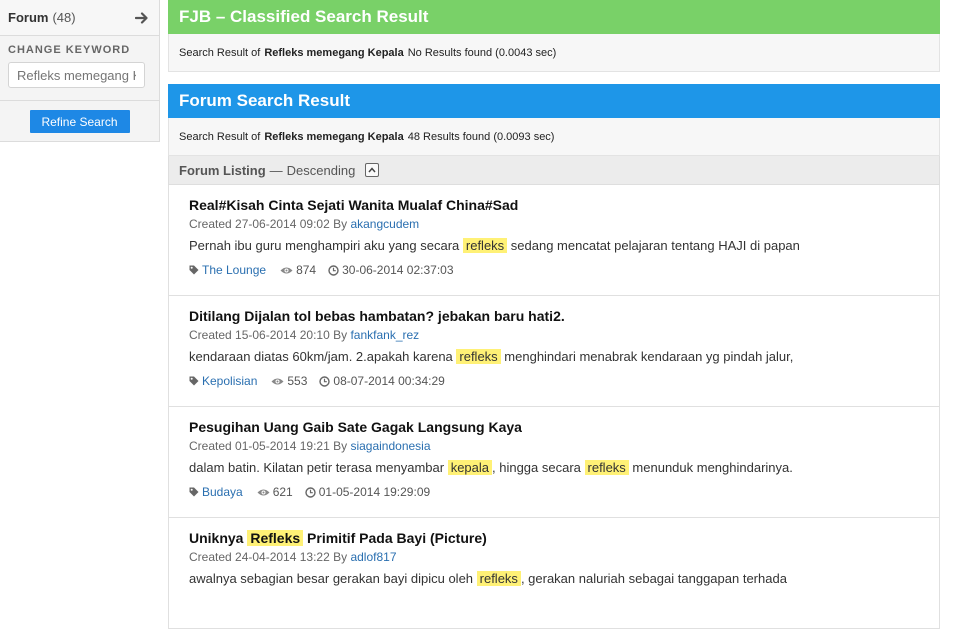 The height and width of the screenshot is (629, 962). What do you see at coordinates (554, 224) in the screenshot?
I see `result-meta: Created 27-06-2014 09:02 By akangcudem` at bounding box center [554, 224].